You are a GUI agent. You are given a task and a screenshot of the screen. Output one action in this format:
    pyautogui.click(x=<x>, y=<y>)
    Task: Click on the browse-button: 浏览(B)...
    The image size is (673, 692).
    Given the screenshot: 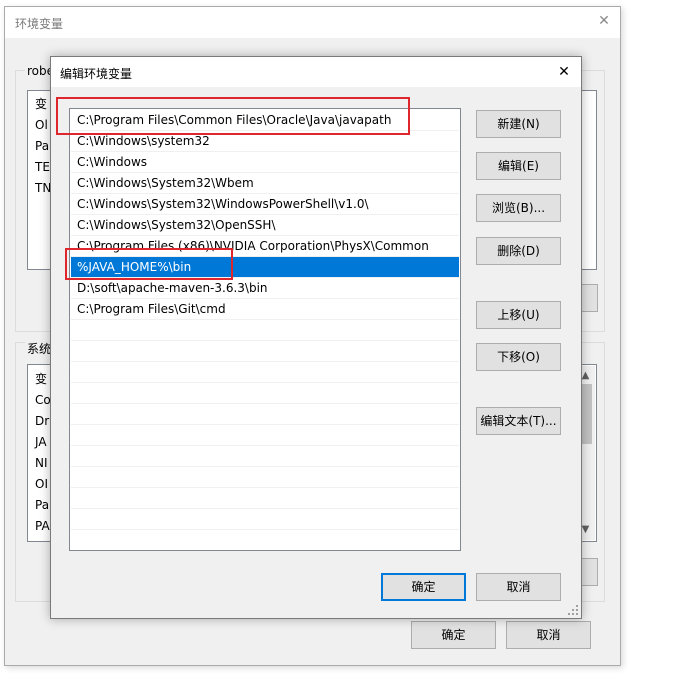 What is the action you would take?
    pyautogui.click(x=518, y=208)
    